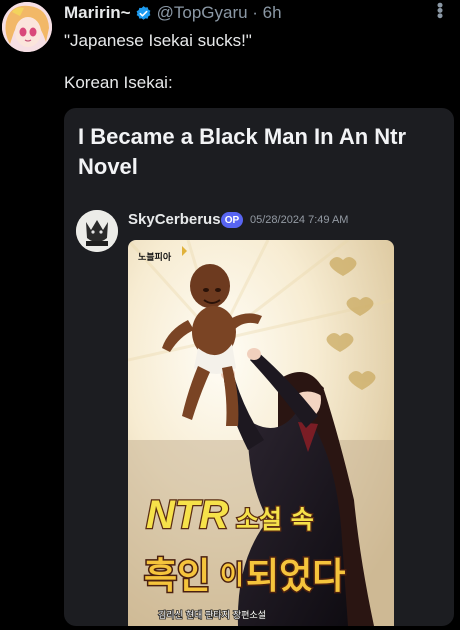 The width and height of the screenshot is (460, 630). What do you see at coordinates (232, 220) in the screenshot?
I see `op-badge: OP` at bounding box center [232, 220].